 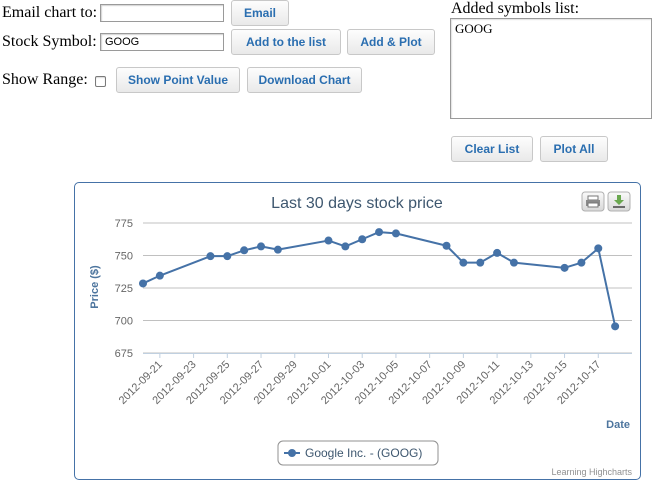 What do you see at coordinates (95, 287) in the screenshot?
I see `y-axis-label: Price ($)` at bounding box center [95, 287].